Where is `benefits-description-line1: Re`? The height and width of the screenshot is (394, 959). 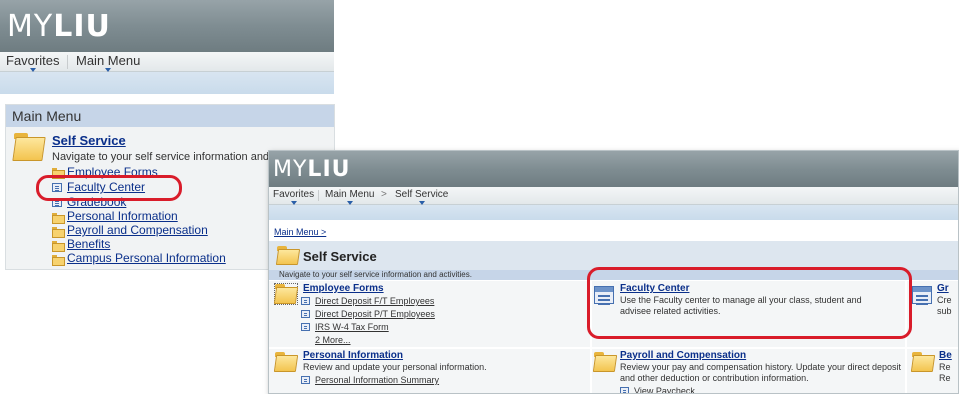 benefits-description-line1: Re is located at coordinates (945, 367).